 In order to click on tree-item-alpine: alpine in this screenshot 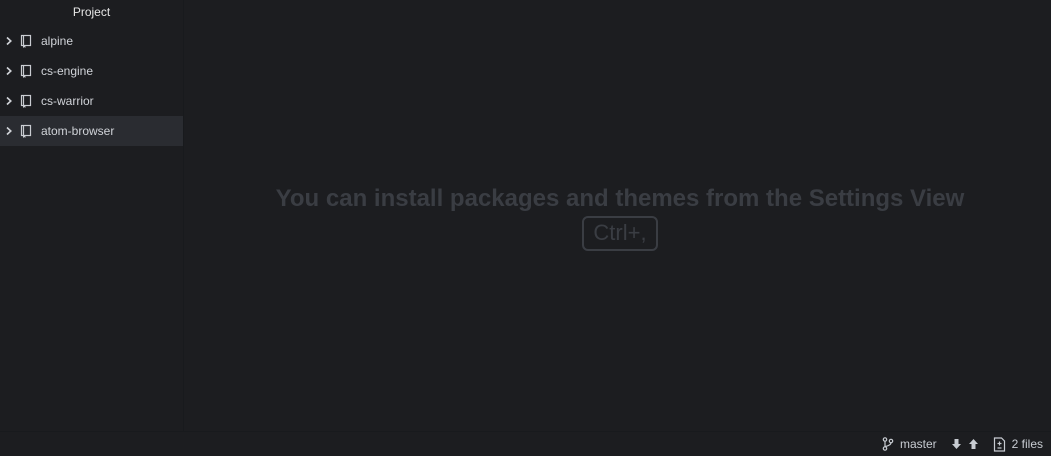, I will do `click(91, 41)`.